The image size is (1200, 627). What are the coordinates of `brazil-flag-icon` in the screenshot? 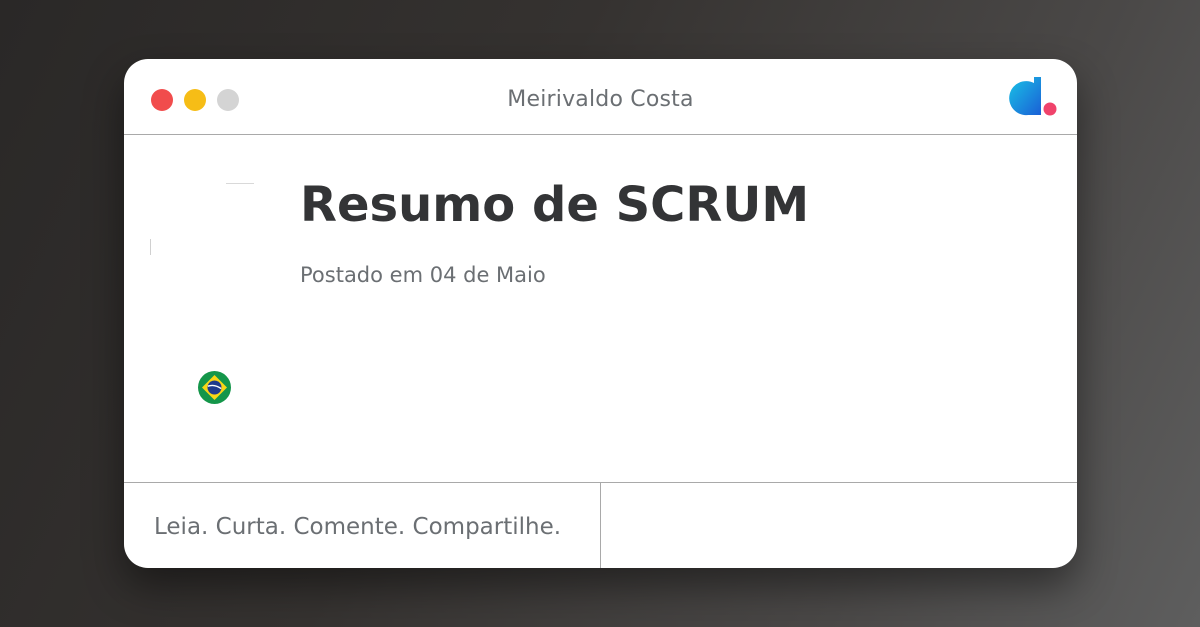 It's located at (214, 387).